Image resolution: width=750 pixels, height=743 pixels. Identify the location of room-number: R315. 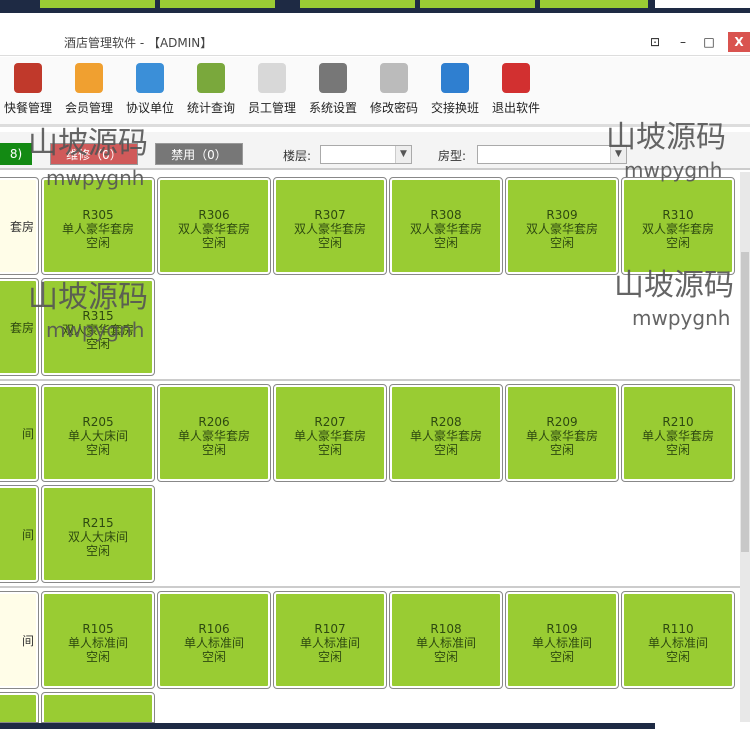
(98, 316).